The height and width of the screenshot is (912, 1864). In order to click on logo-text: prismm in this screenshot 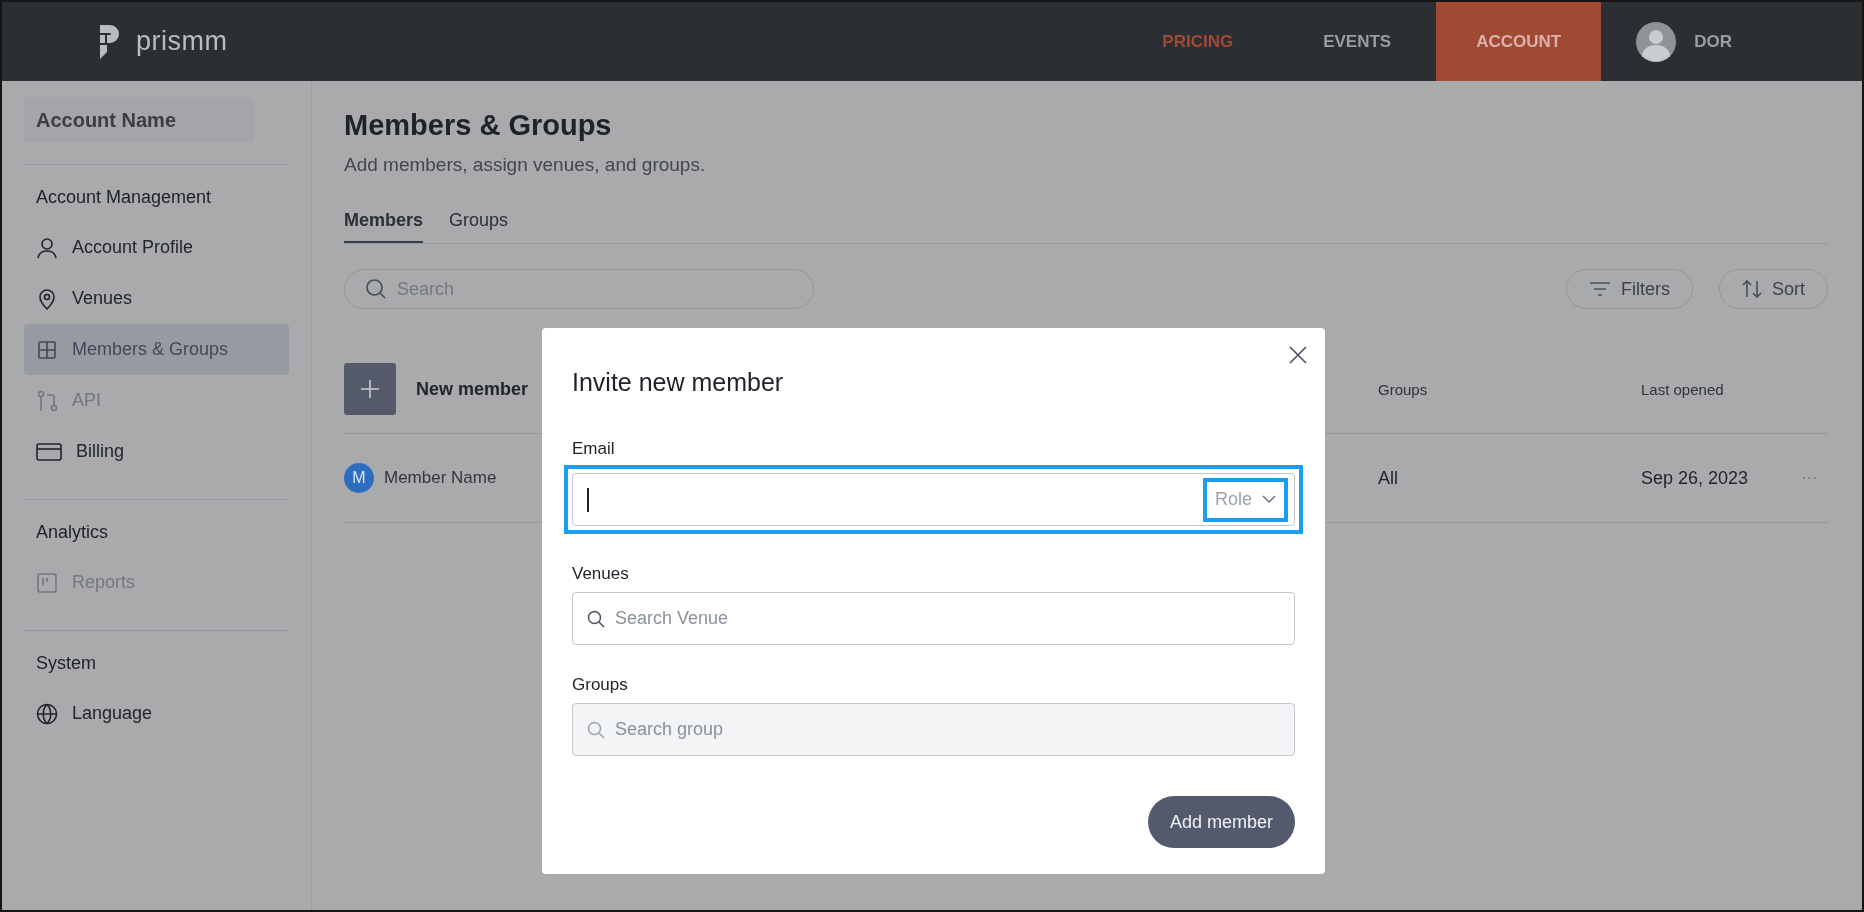, I will do `click(182, 41)`.